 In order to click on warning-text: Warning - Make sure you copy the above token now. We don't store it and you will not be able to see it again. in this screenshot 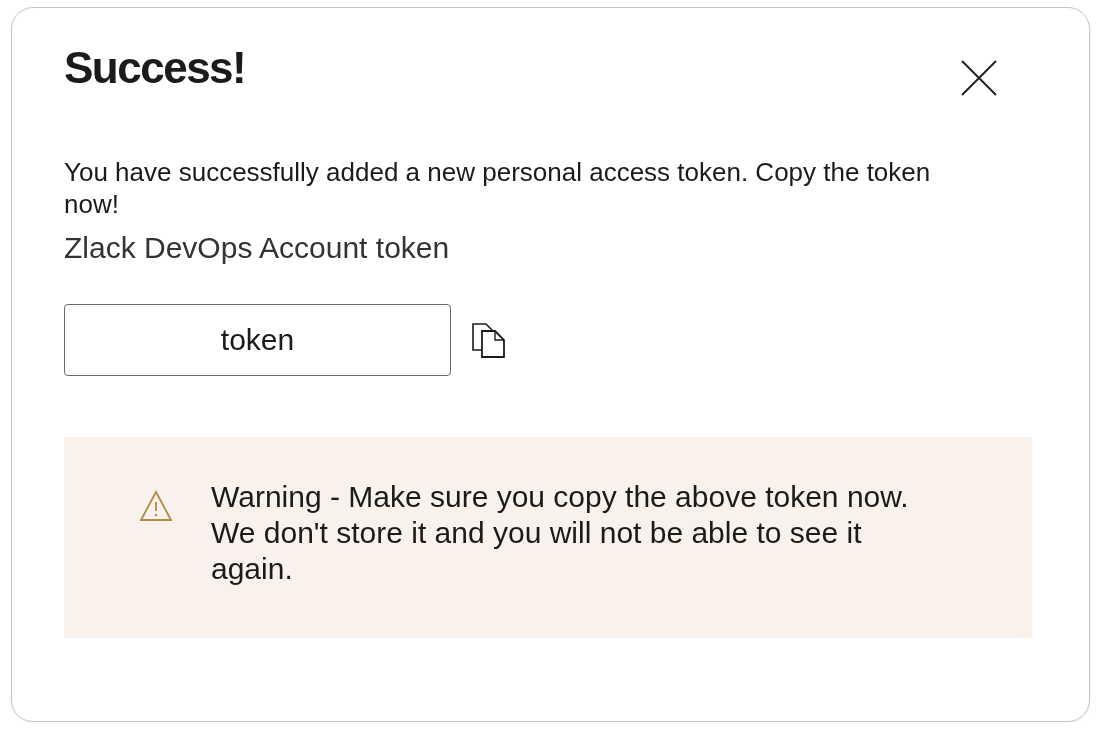, I will do `click(560, 533)`.